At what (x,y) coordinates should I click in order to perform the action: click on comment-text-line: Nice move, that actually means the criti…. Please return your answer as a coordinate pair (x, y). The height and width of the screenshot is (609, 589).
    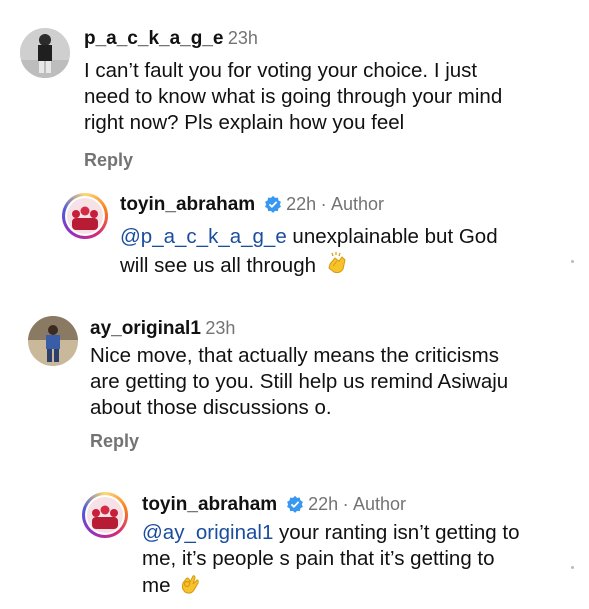
    Looking at the image, I should click on (294, 355).